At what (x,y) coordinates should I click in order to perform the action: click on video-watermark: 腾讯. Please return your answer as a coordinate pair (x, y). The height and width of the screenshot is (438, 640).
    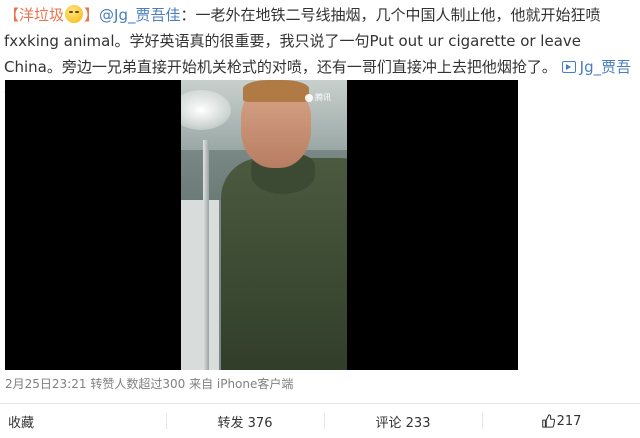
    Looking at the image, I should click on (318, 97).